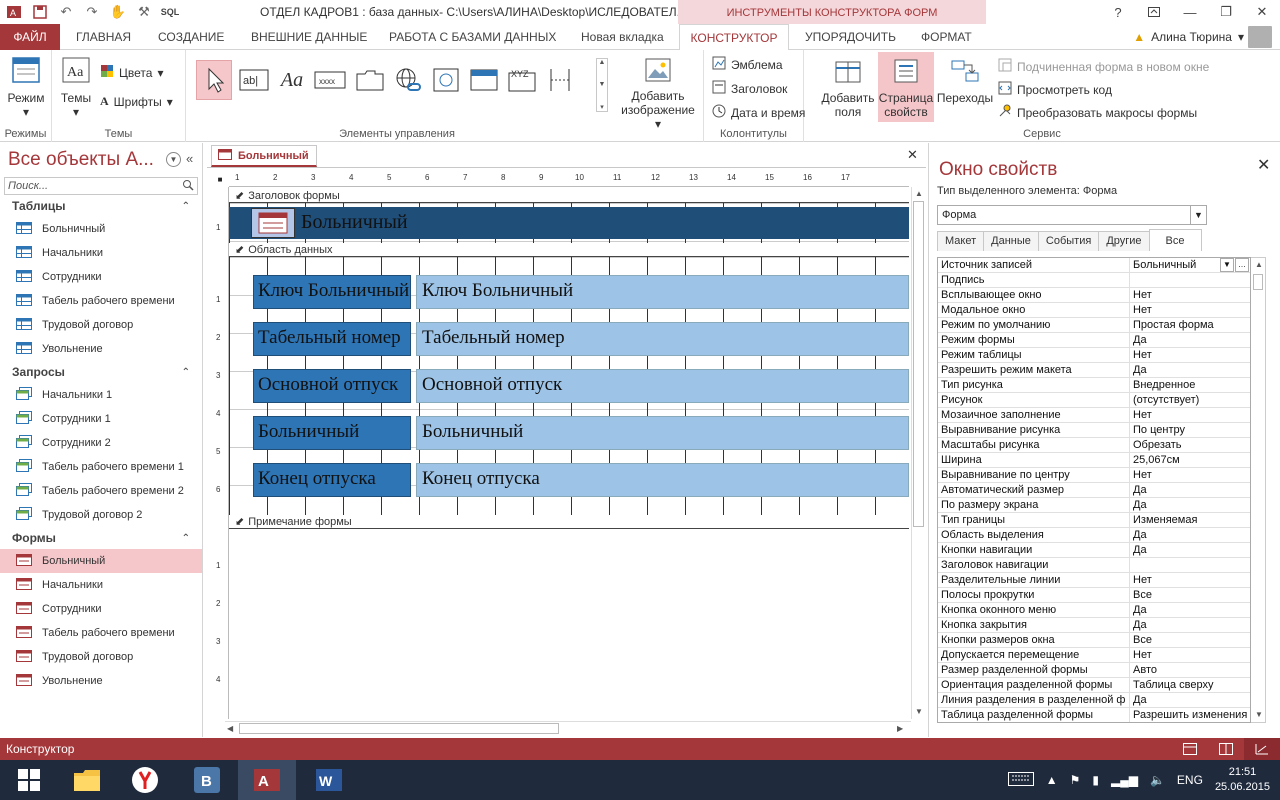  Describe the element at coordinates (173, 159) in the screenshot. I see `nav-menu-icon: ▼` at that location.